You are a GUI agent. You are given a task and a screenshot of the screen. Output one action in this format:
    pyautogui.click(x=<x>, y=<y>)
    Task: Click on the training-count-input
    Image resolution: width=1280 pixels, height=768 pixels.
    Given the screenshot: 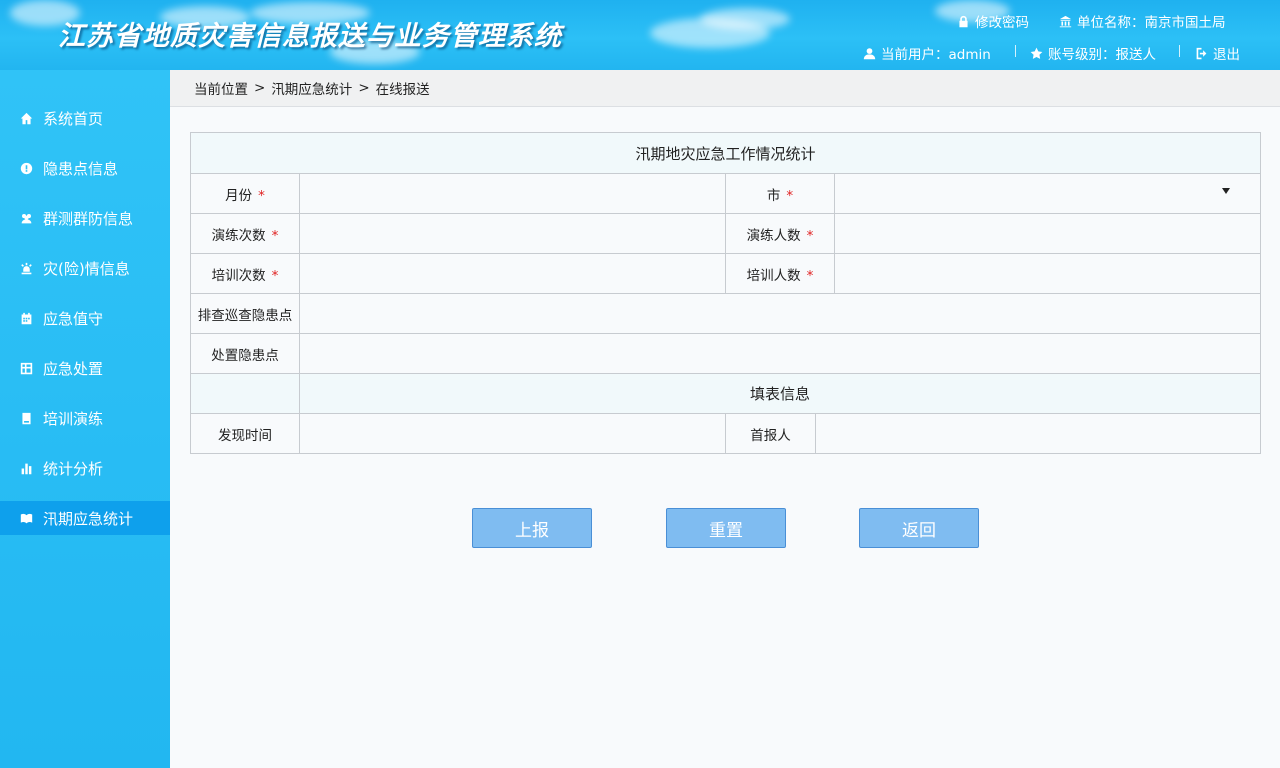 What is the action you would take?
    pyautogui.click(x=512, y=273)
    